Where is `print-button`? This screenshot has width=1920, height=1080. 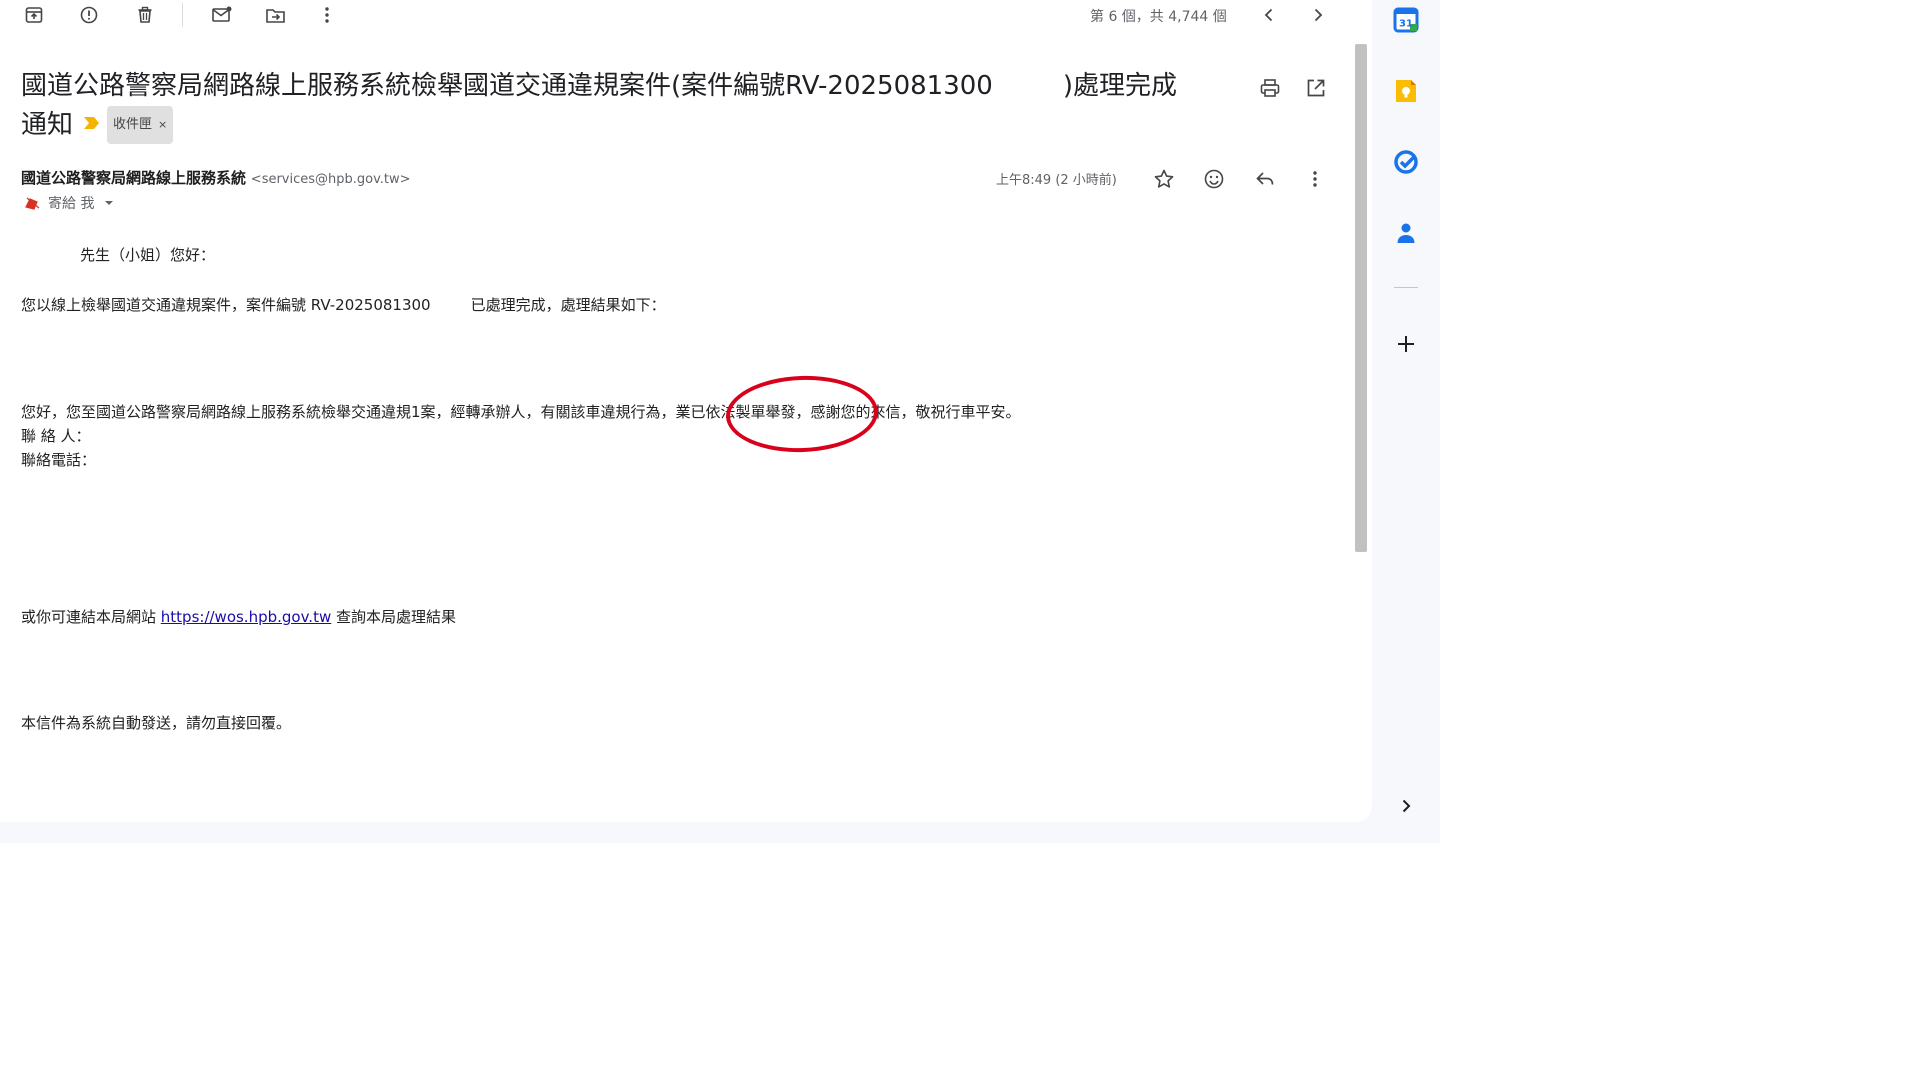 print-button is located at coordinates (1270, 88).